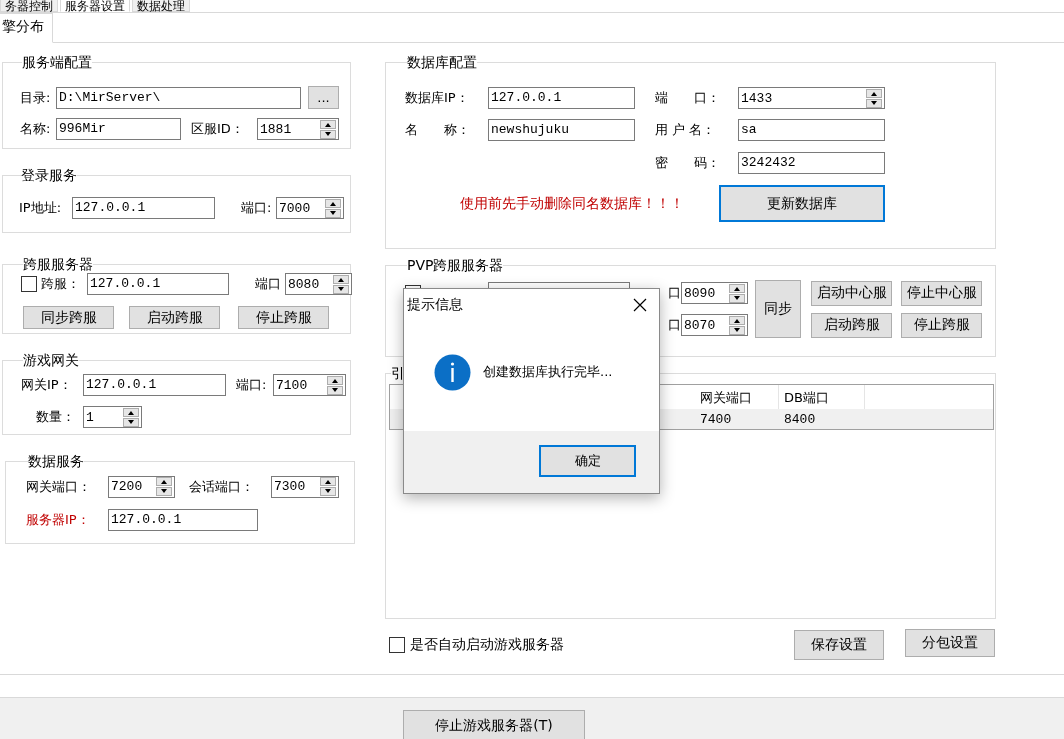 The height and width of the screenshot is (739, 1064). I want to click on spin-field: 1881, so click(298, 129).